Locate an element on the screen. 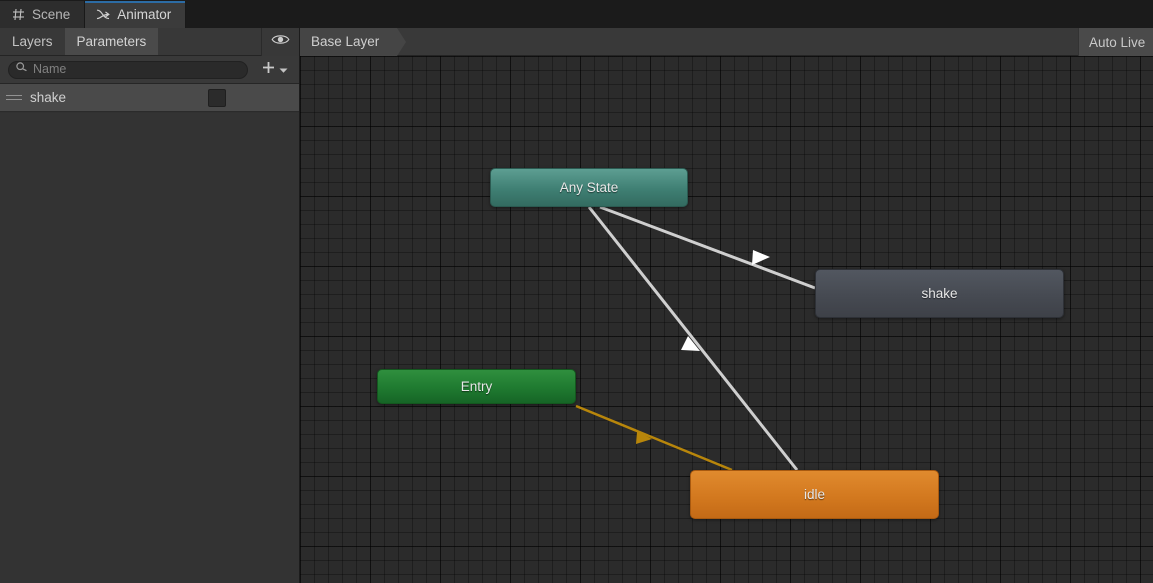 The width and height of the screenshot is (1153, 583). layer-weight-swatch is located at coordinates (217, 97).